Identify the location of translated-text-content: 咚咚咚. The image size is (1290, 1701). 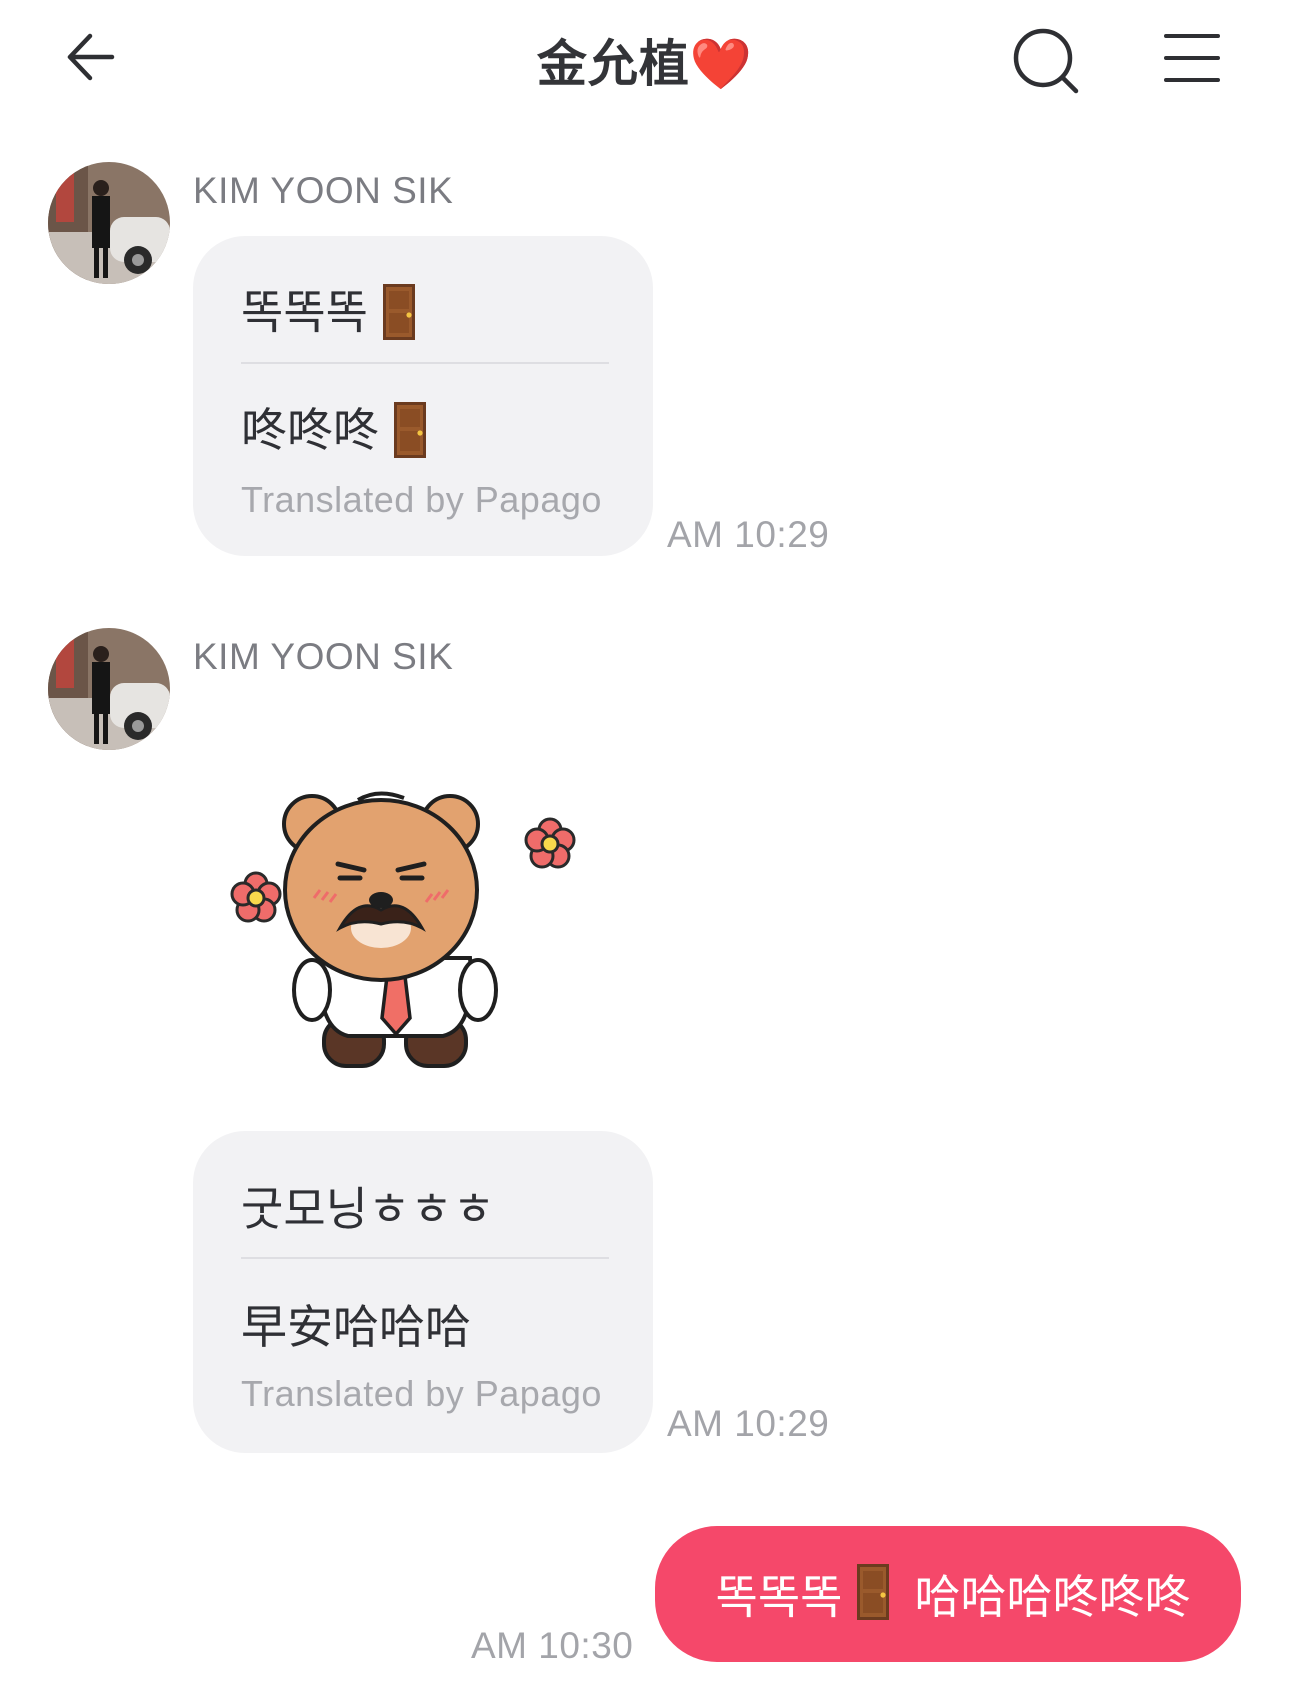
(310, 430).